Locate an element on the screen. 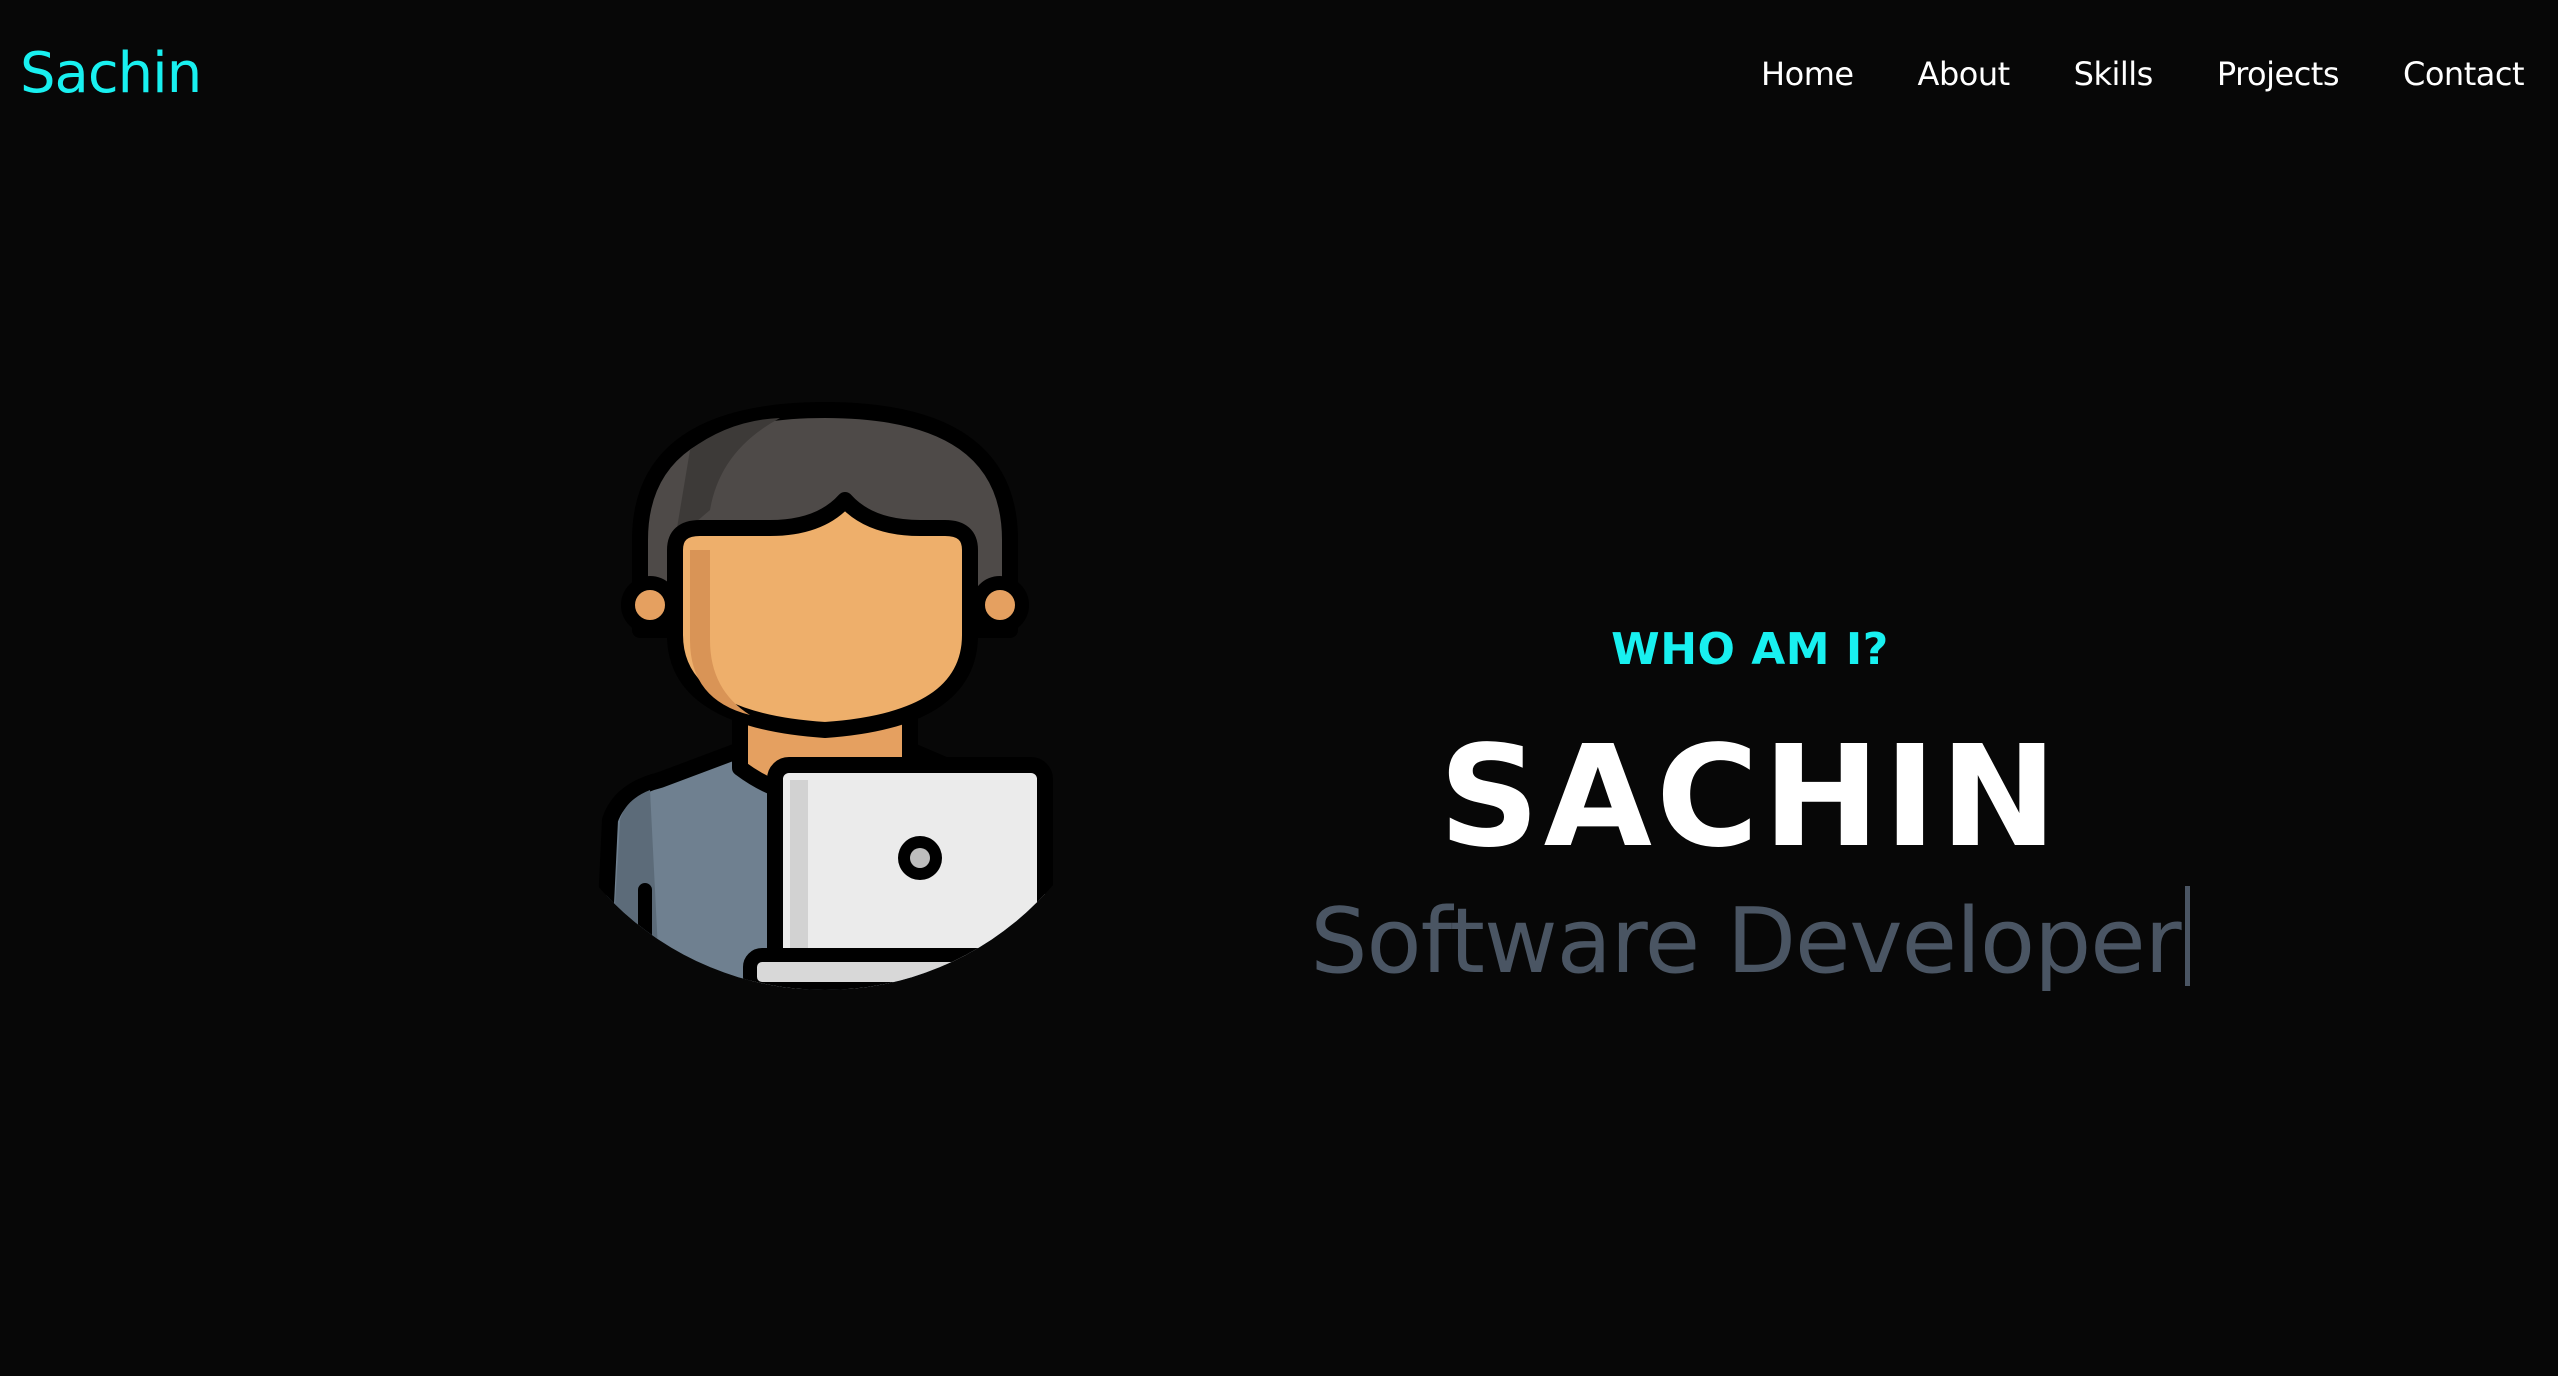 Image resolution: width=2558 pixels, height=1376 pixels. brand-logo-link: Sachin is located at coordinates (111, 74).